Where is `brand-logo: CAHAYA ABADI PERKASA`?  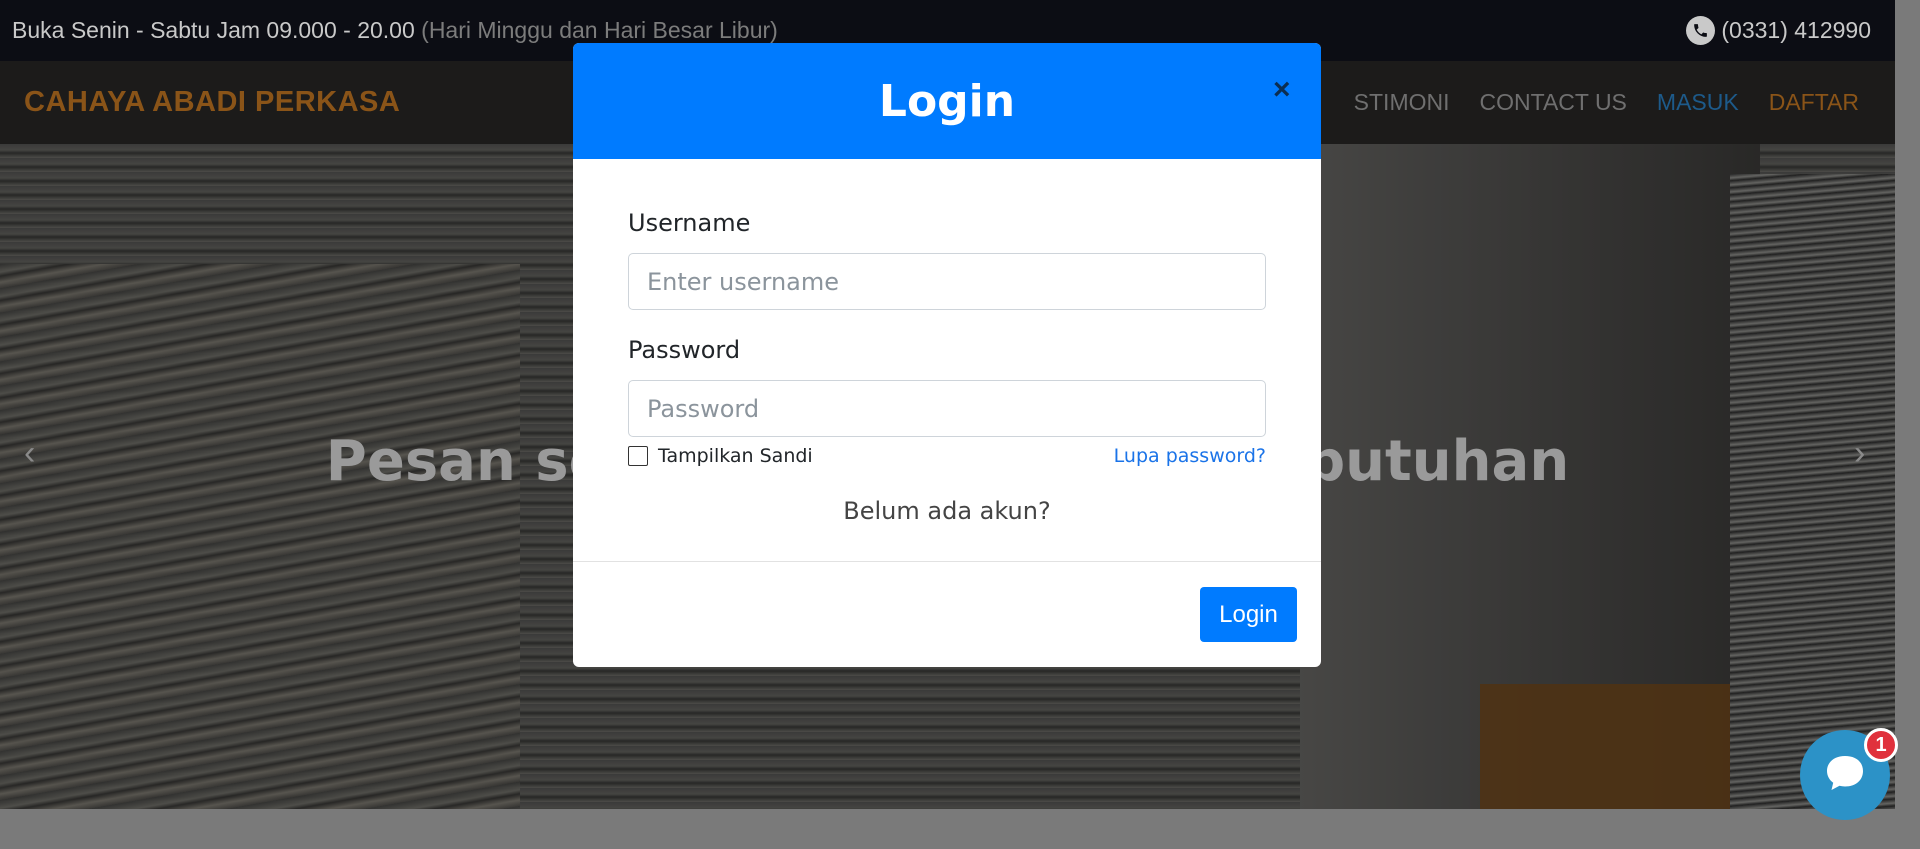 brand-logo: CAHAYA ABADI PERKASA is located at coordinates (212, 102).